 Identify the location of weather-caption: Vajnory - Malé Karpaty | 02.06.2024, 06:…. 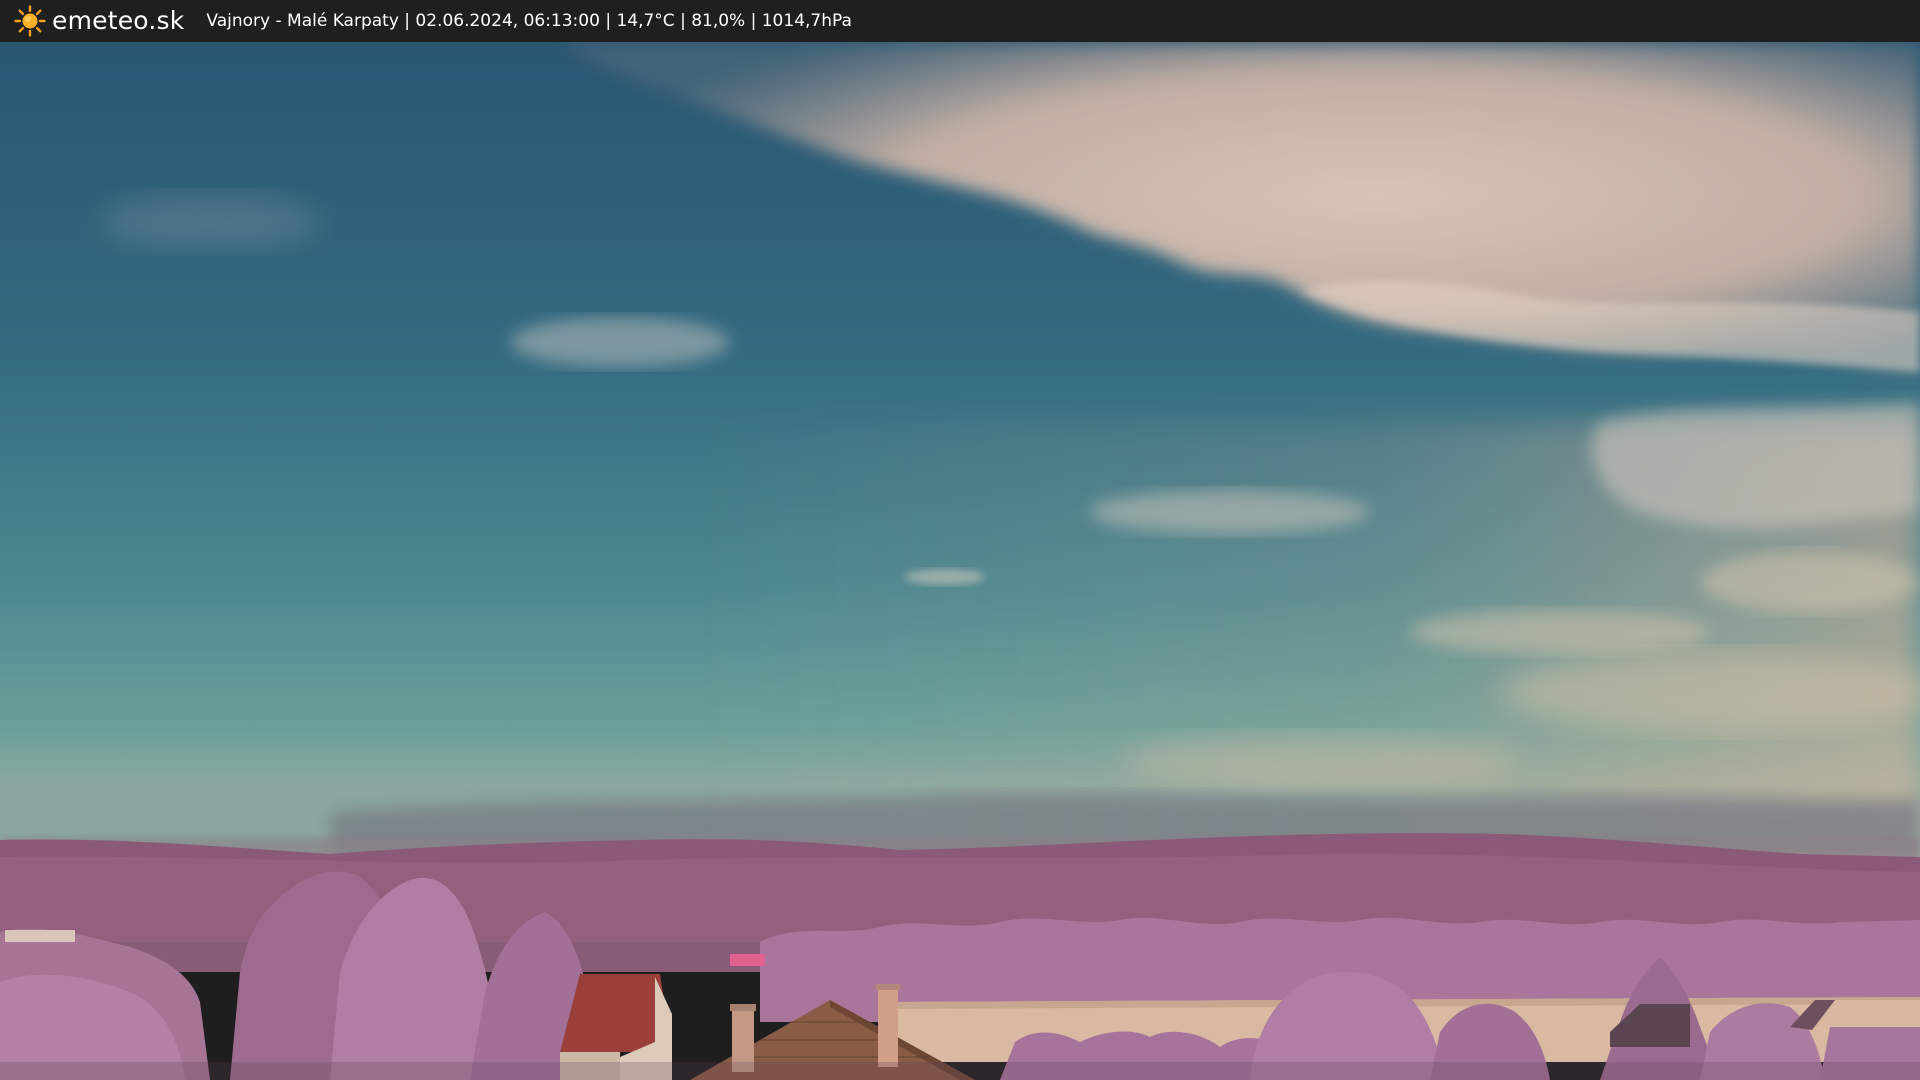
(529, 21).